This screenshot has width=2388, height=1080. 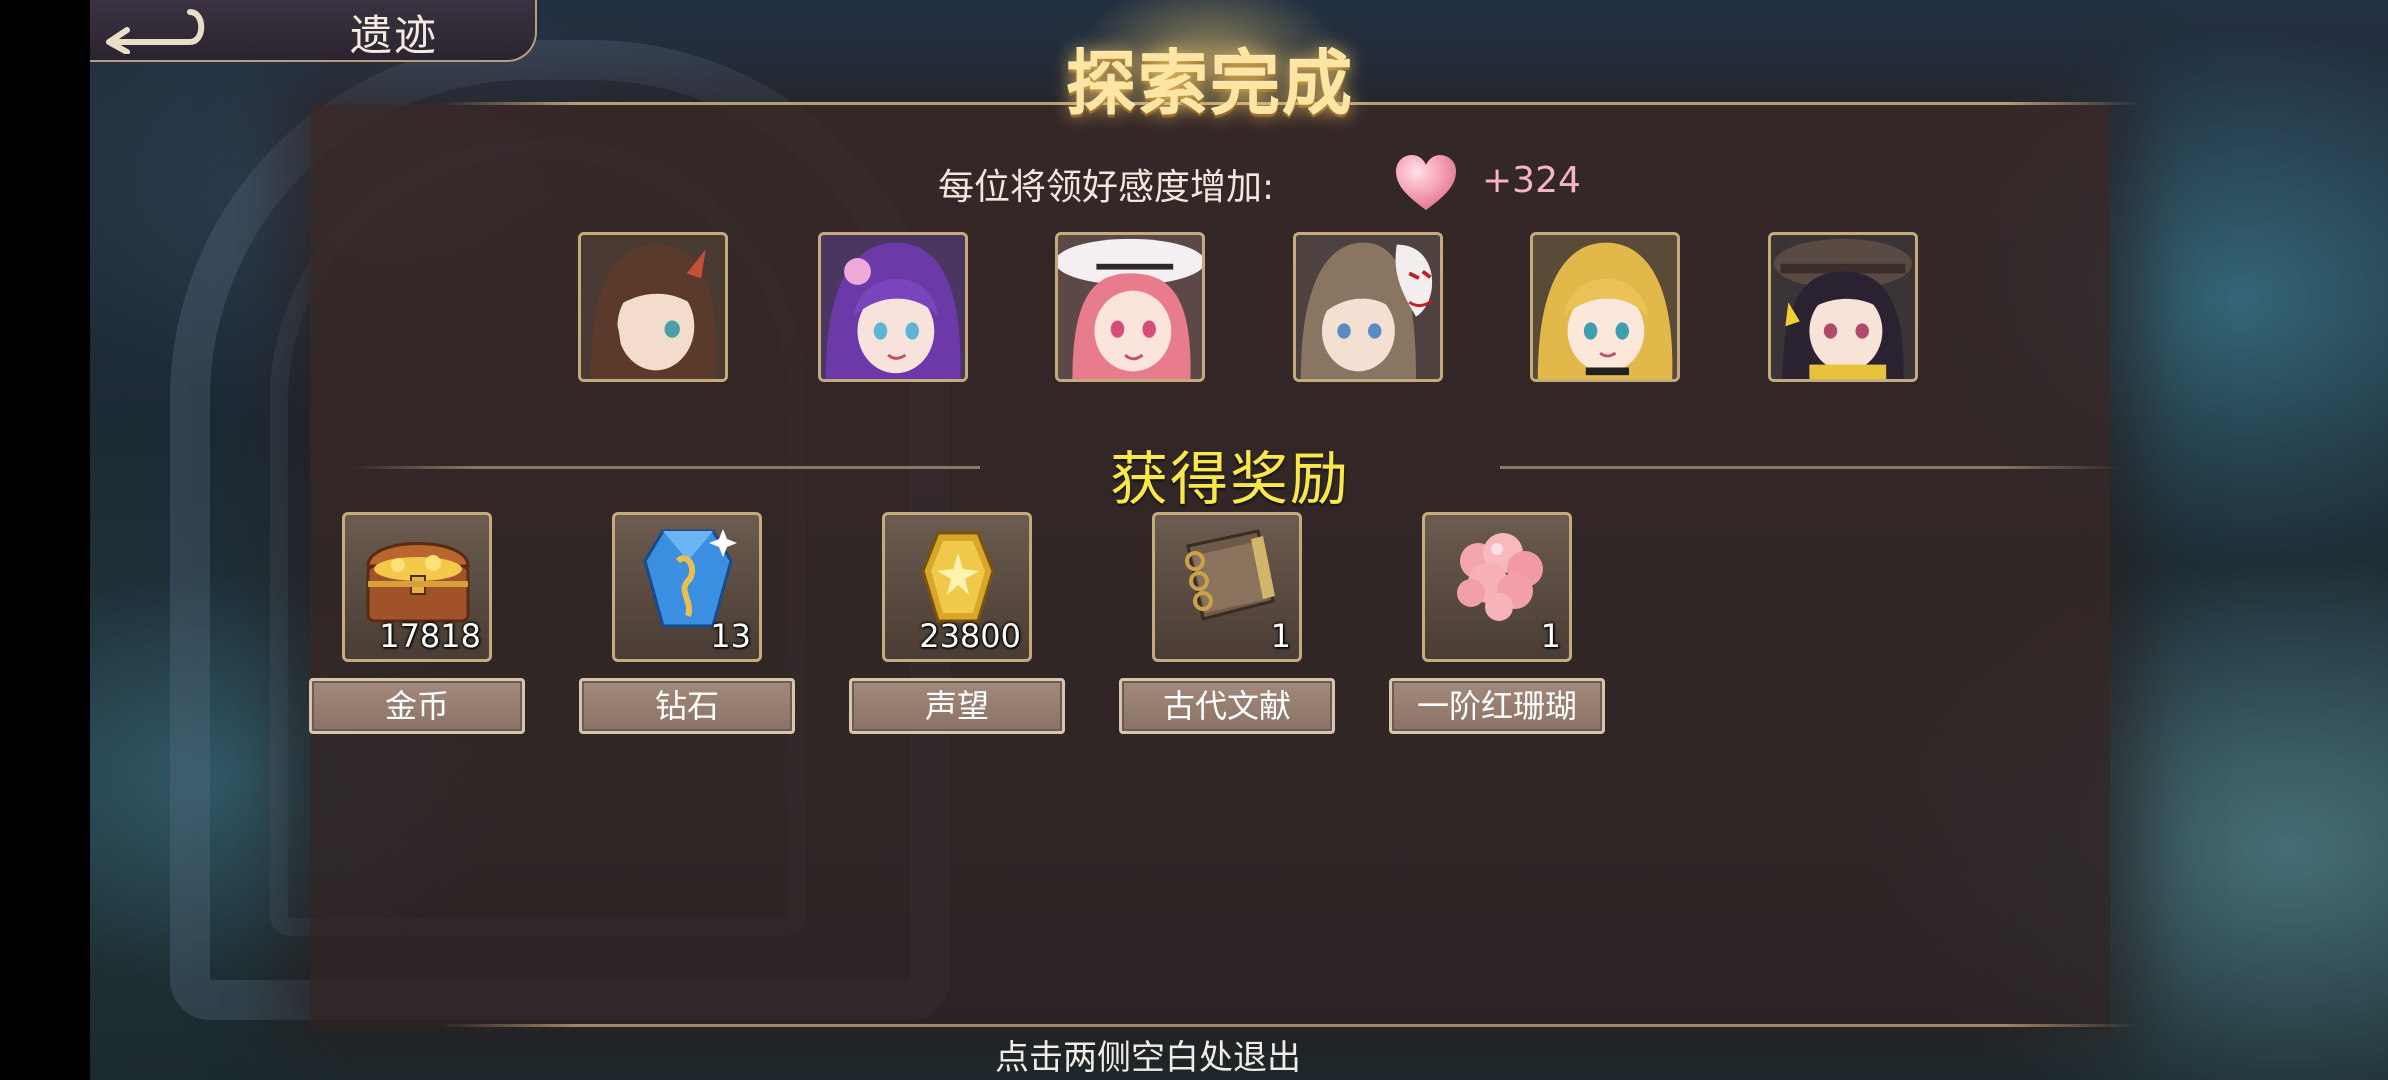 What do you see at coordinates (45, 540) in the screenshot?
I see `left-black-bar` at bounding box center [45, 540].